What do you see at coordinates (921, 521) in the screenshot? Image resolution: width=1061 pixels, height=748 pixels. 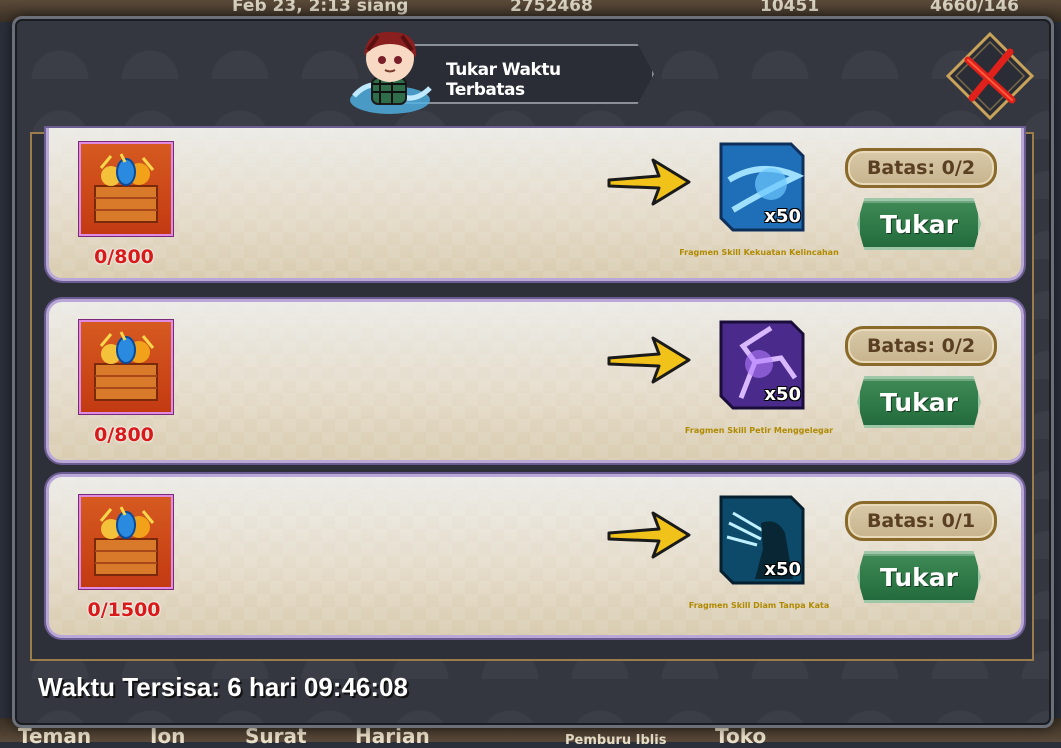 I see `limit-badge: Batas: 0/1` at bounding box center [921, 521].